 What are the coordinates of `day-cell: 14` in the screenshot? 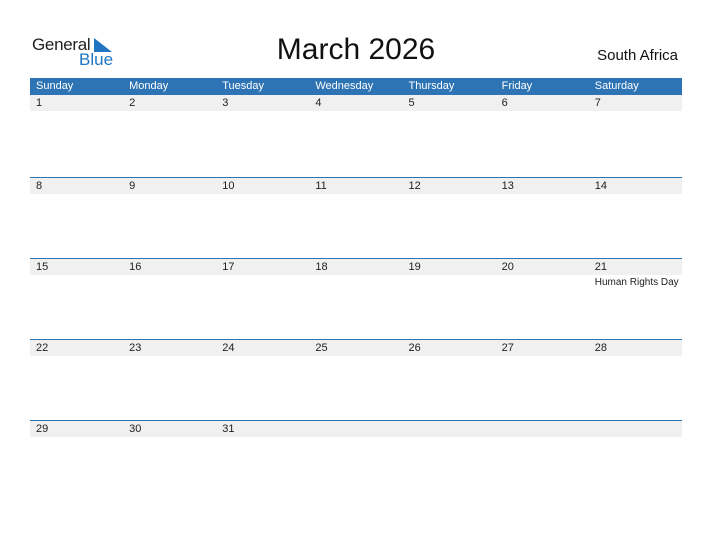 It's located at (635, 218).